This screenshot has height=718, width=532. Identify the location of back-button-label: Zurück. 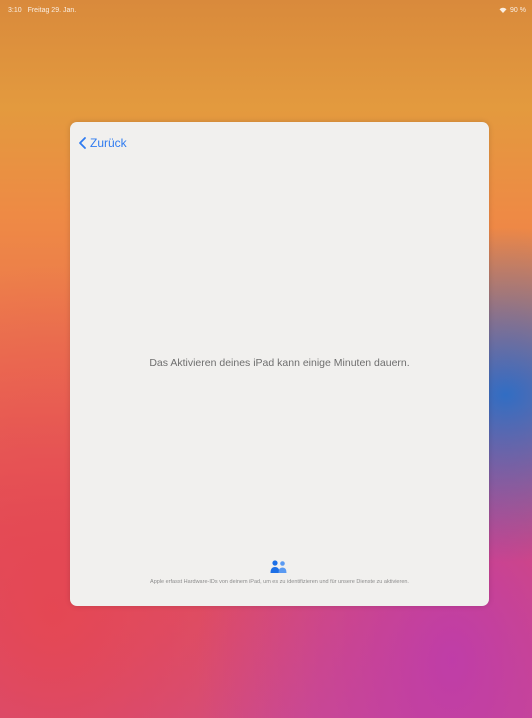
(108, 143).